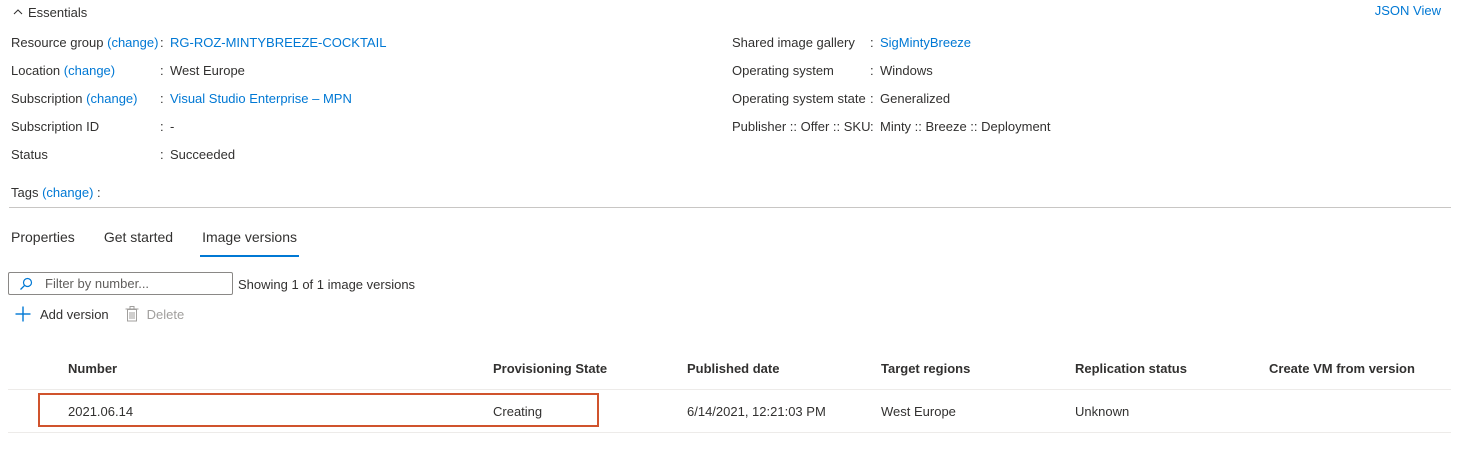  I want to click on column-create-vm: Create VM from version, so click(1342, 368).